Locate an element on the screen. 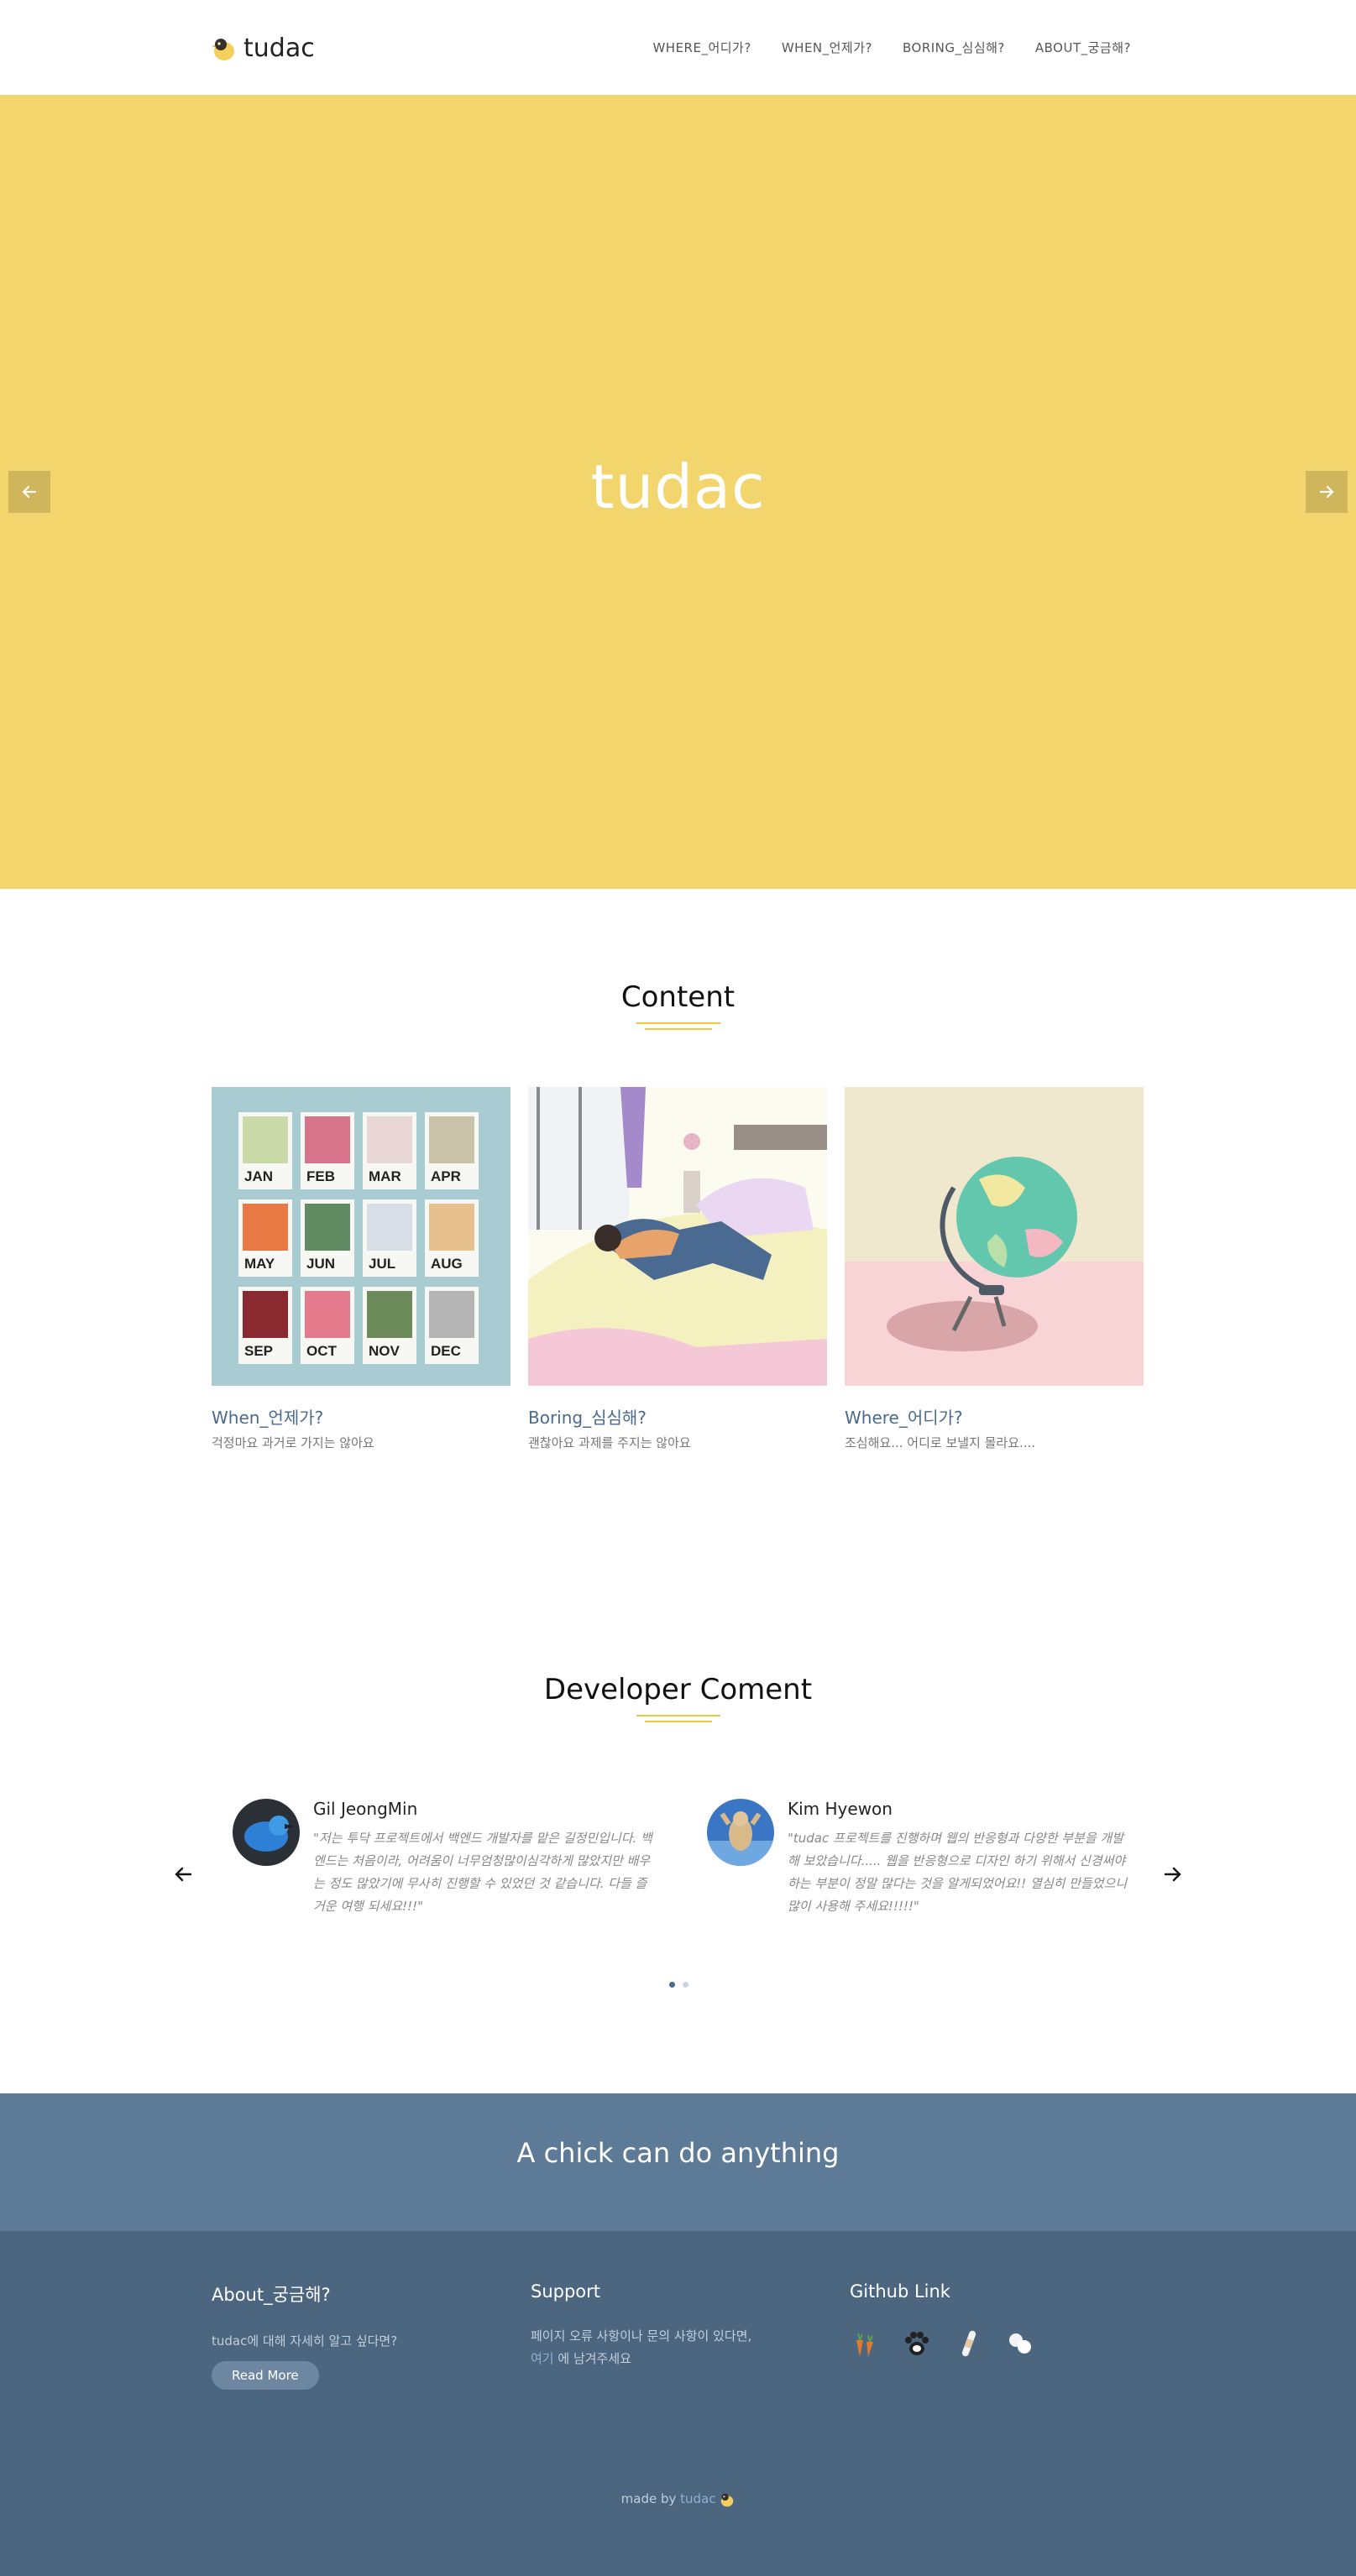  month-label: MAY is located at coordinates (259, 1264).